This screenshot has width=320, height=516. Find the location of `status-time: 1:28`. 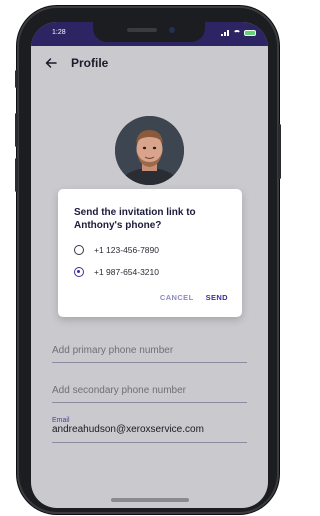

status-time: 1:28 is located at coordinates (59, 32).